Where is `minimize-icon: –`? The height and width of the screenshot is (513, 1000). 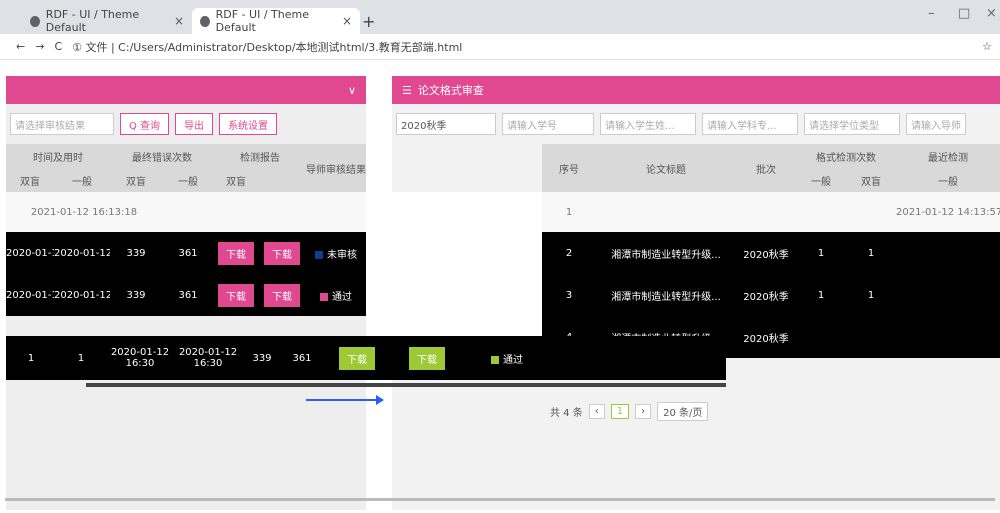 minimize-icon: – is located at coordinates (931, 13).